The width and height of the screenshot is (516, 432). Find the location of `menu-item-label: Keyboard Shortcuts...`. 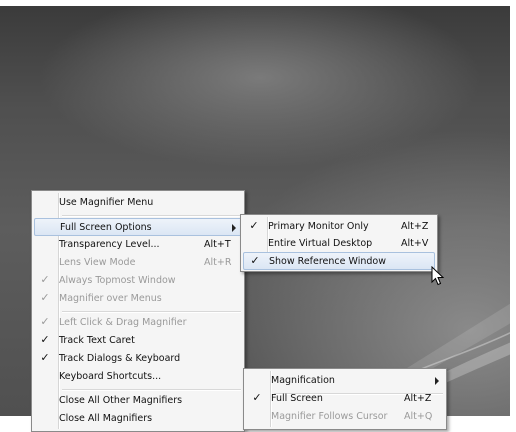

menu-item-label: Keyboard Shortcuts... is located at coordinates (110, 376).